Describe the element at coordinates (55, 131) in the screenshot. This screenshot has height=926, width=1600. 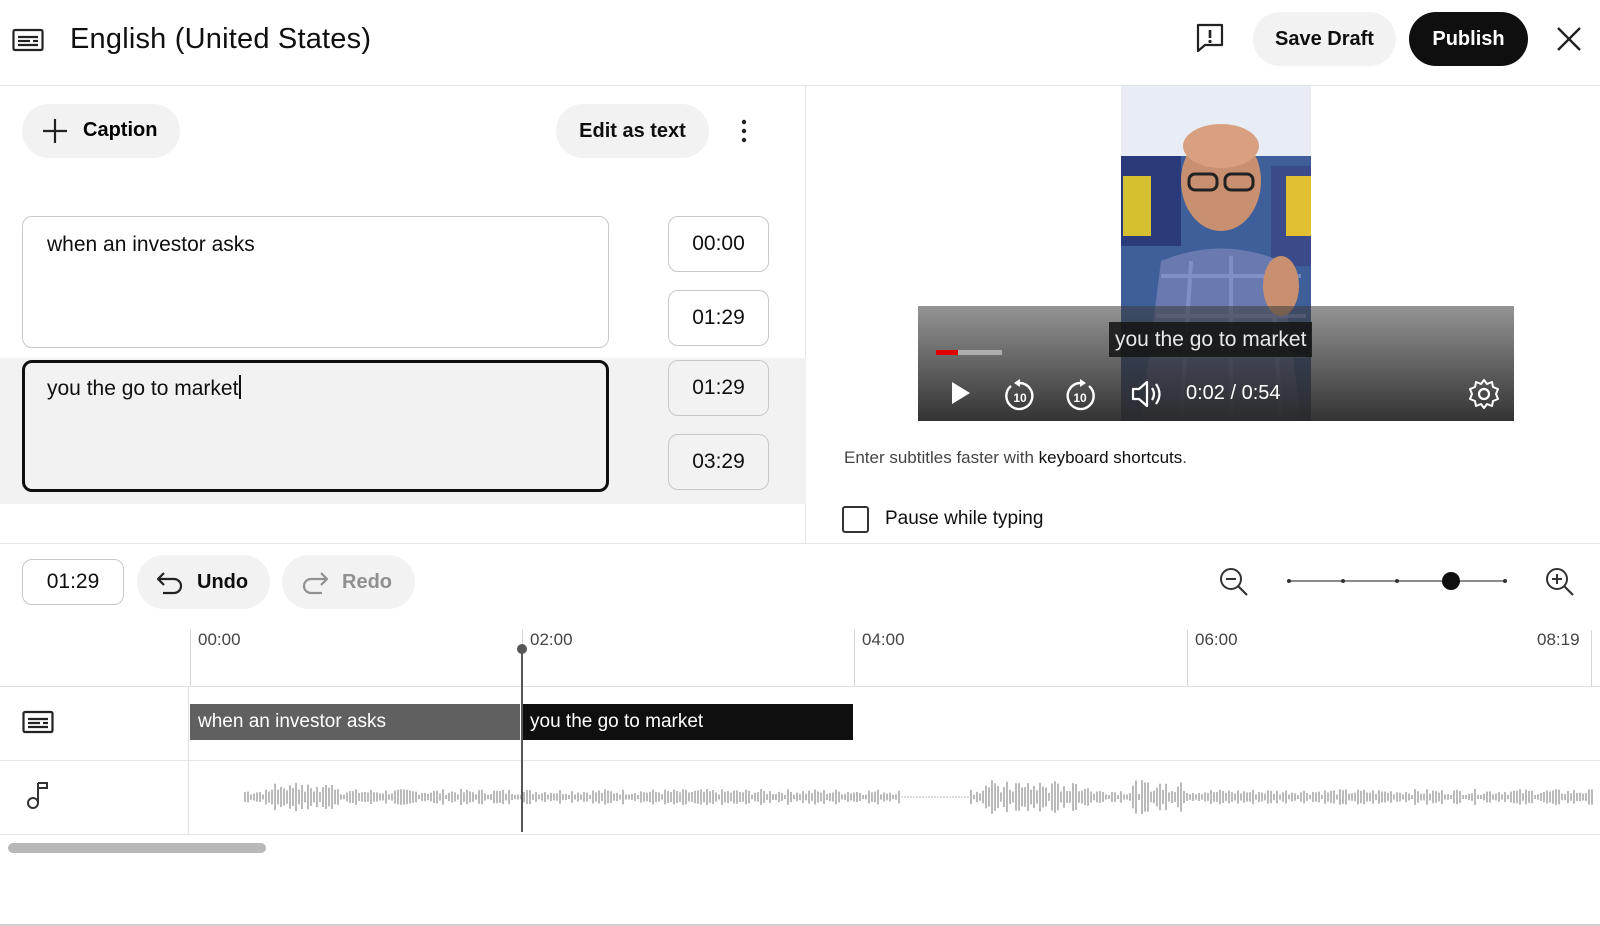
I see `plus-icon` at that location.